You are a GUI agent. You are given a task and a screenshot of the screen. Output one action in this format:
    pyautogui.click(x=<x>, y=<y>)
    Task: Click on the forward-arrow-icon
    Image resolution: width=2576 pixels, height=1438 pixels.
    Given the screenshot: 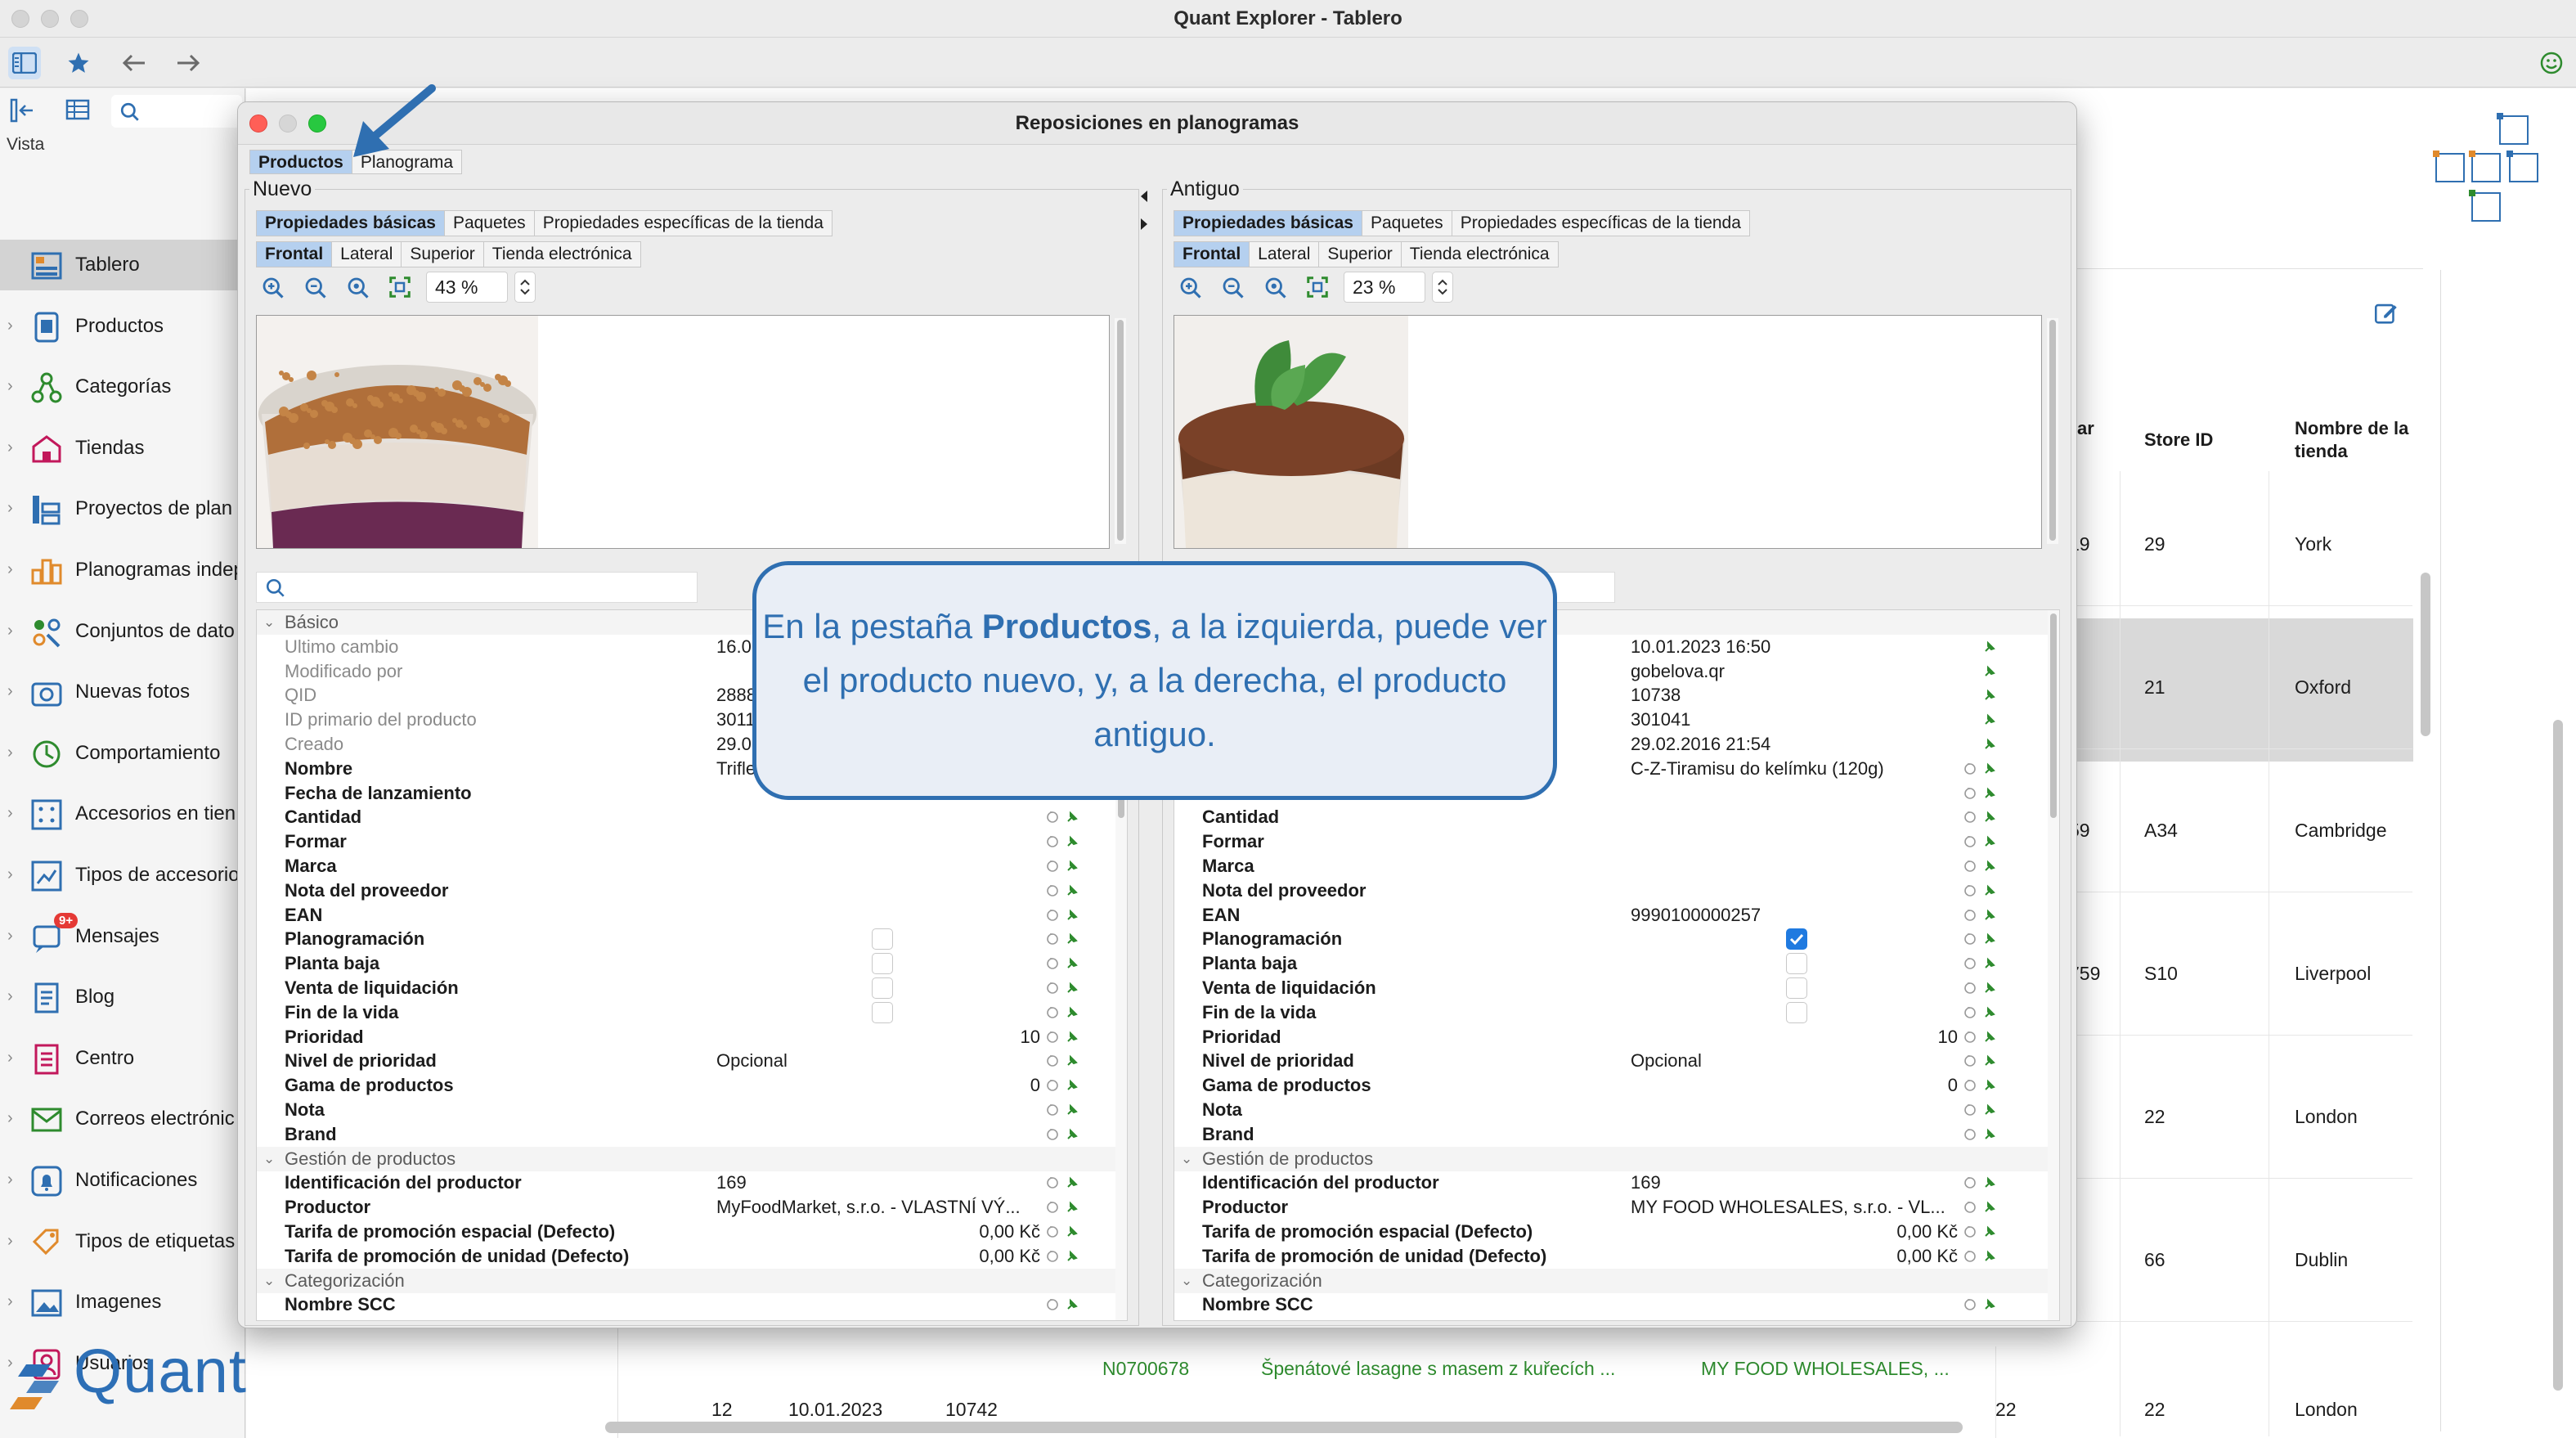 What is the action you would take?
    pyautogui.click(x=188, y=63)
    